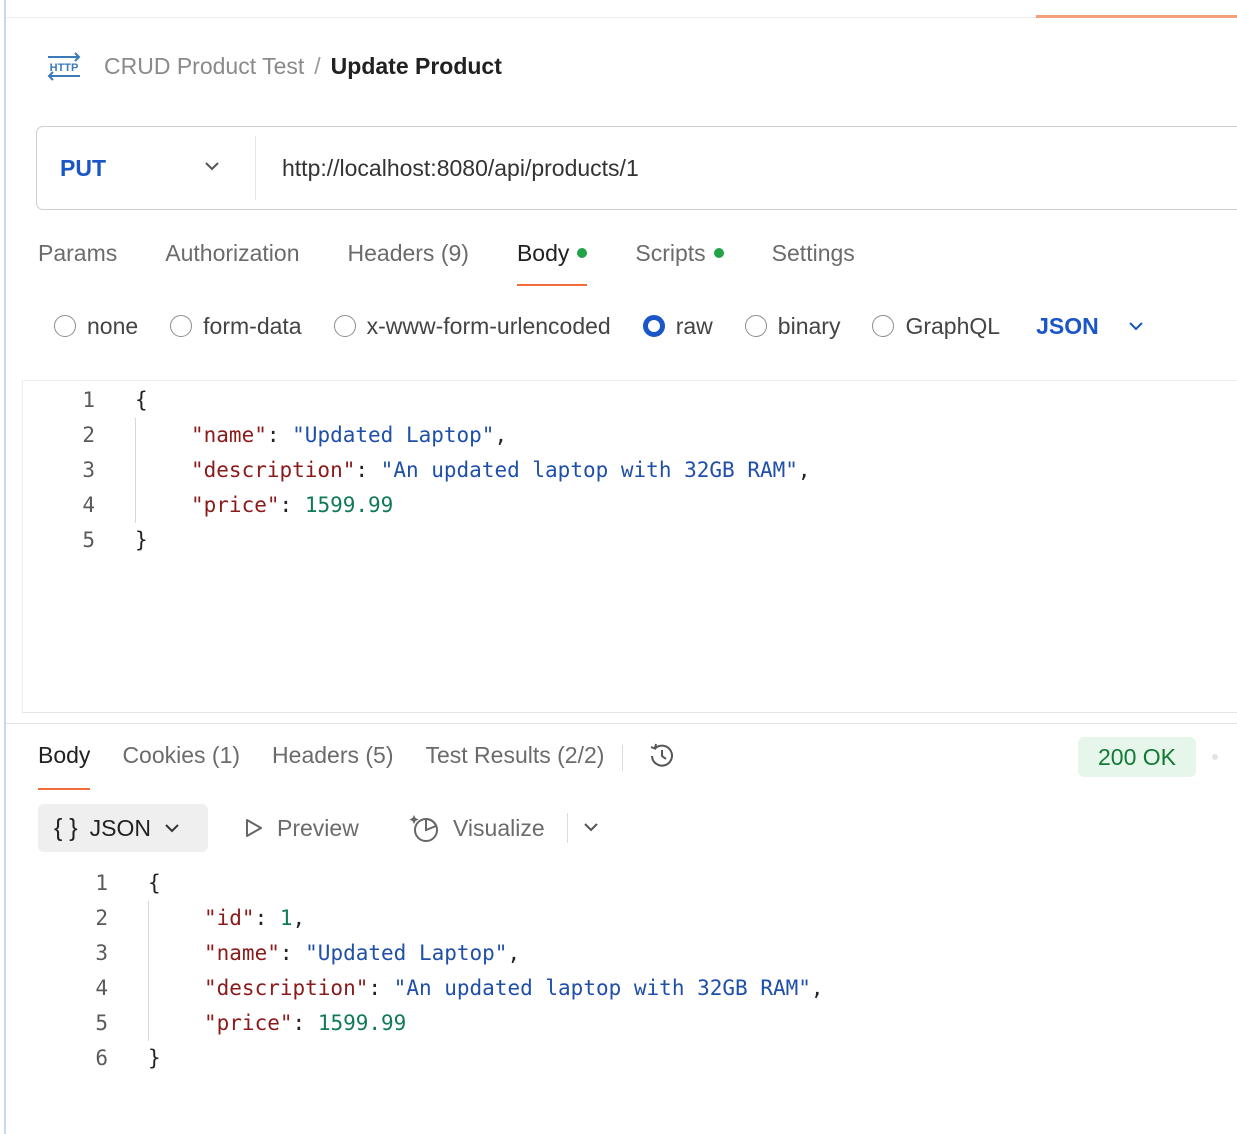 The height and width of the screenshot is (1134, 1237). Describe the element at coordinates (515, 755) in the screenshot. I see `tab-label: Test Results (2/2)` at that location.